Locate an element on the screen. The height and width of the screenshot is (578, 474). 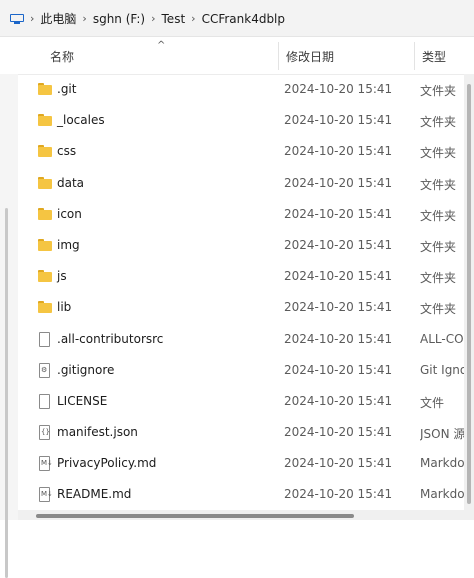
column-type-header: 类型 is located at coordinates (434, 56).